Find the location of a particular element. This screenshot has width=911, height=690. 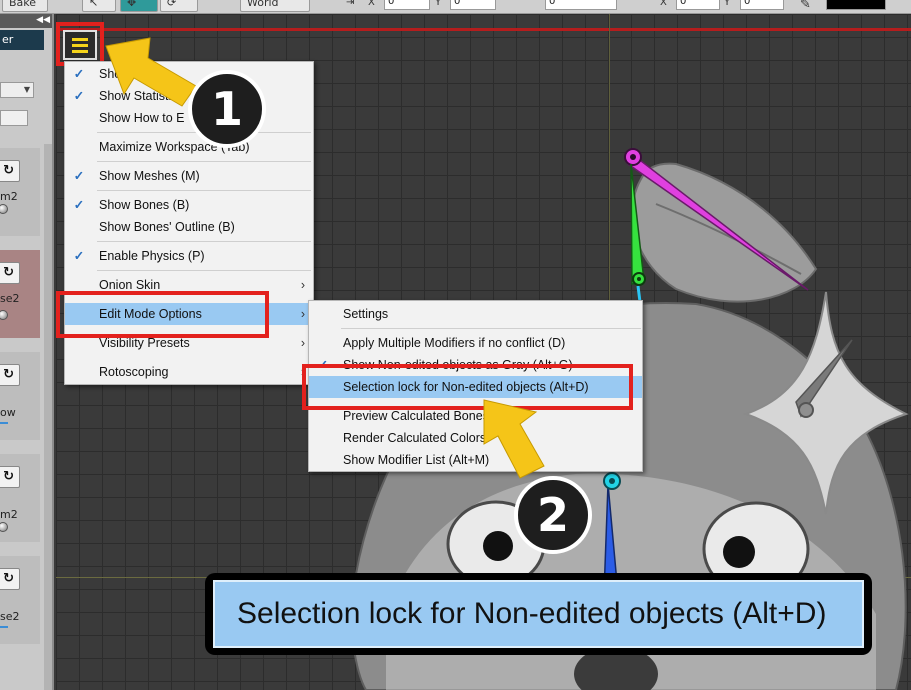

step-1-badge: 1 is located at coordinates (227, 109).